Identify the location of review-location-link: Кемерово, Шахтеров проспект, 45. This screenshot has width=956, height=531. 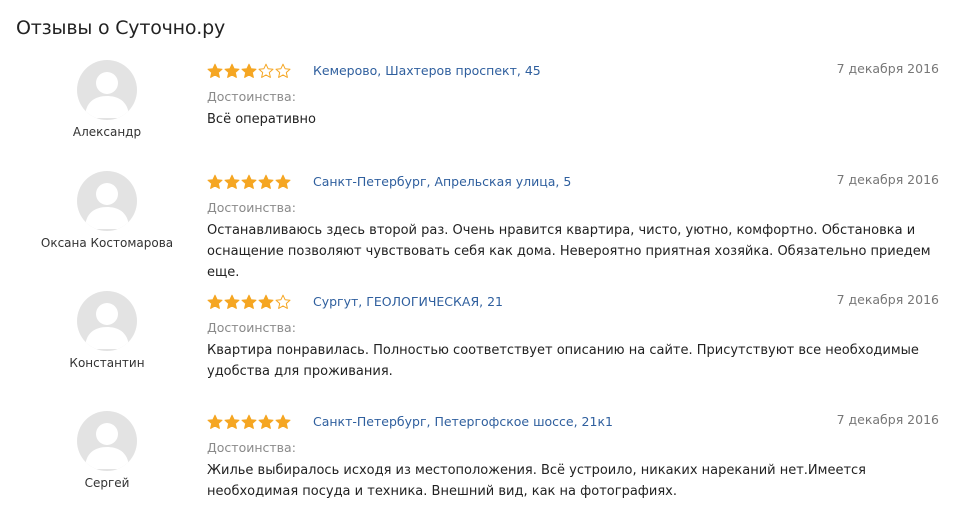
(427, 70).